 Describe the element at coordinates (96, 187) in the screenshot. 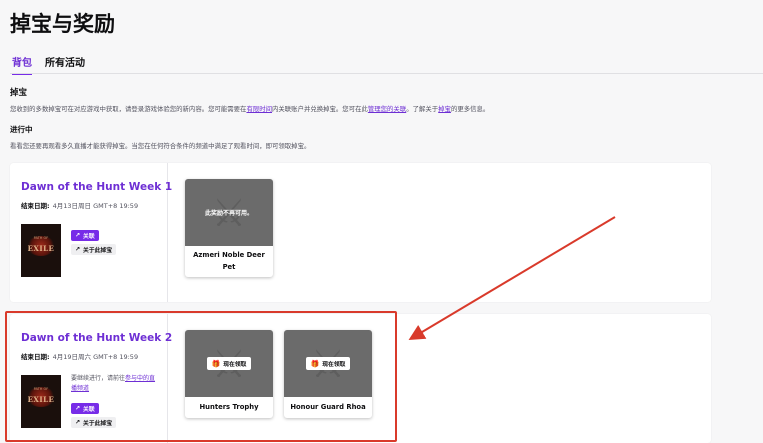

I see `campaign-title: Dawn of the Hunt Week 1` at that location.